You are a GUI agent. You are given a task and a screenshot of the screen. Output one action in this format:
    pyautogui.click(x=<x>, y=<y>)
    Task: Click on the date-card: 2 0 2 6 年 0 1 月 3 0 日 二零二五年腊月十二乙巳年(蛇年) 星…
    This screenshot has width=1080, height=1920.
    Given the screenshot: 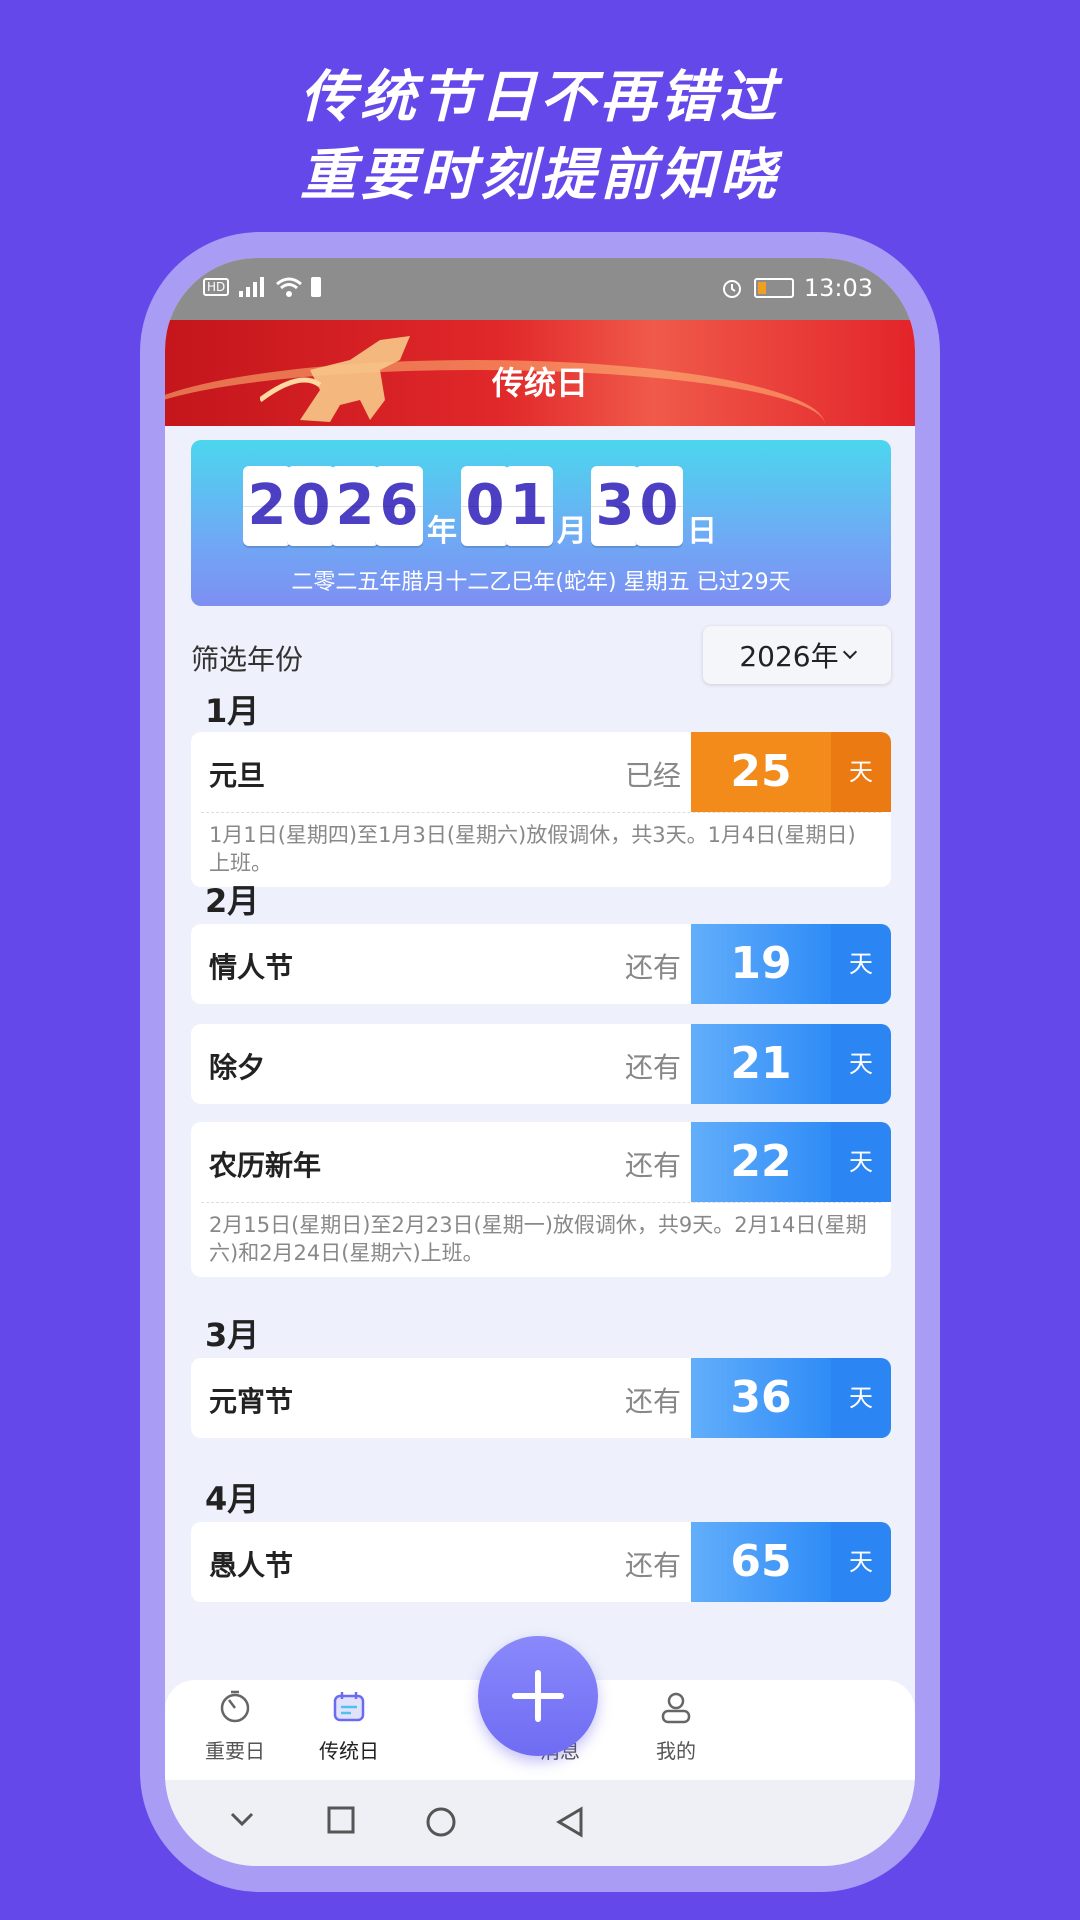 What is the action you would take?
    pyautogui.click(x=541, y=523)
    